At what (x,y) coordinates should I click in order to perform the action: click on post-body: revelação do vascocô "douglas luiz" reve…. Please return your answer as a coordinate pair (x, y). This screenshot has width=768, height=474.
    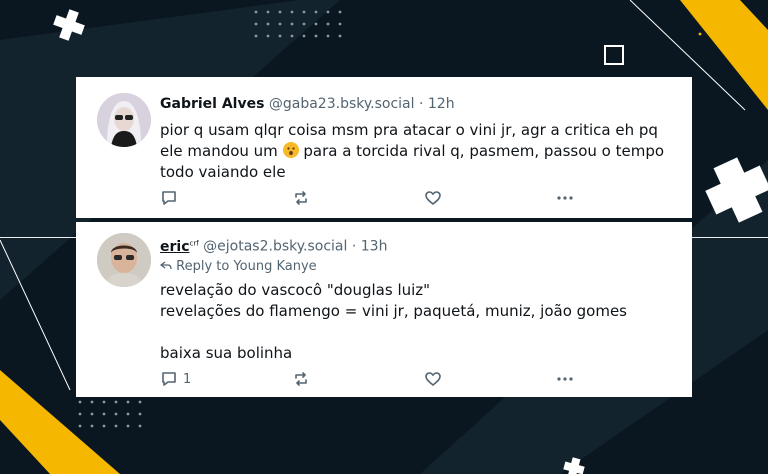
    Looking at the image, I should click on (417, 322).